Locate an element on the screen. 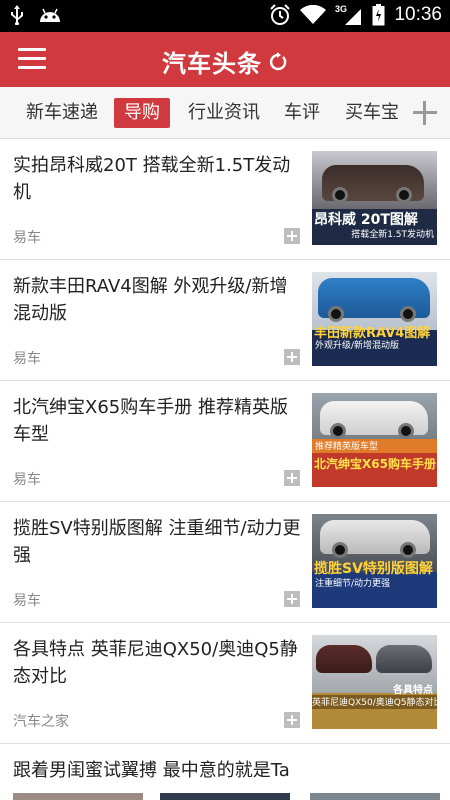  news-title: 跟着男闺蜜试翼搏 最中意的就是Ta is located at coordinates (151, 770).